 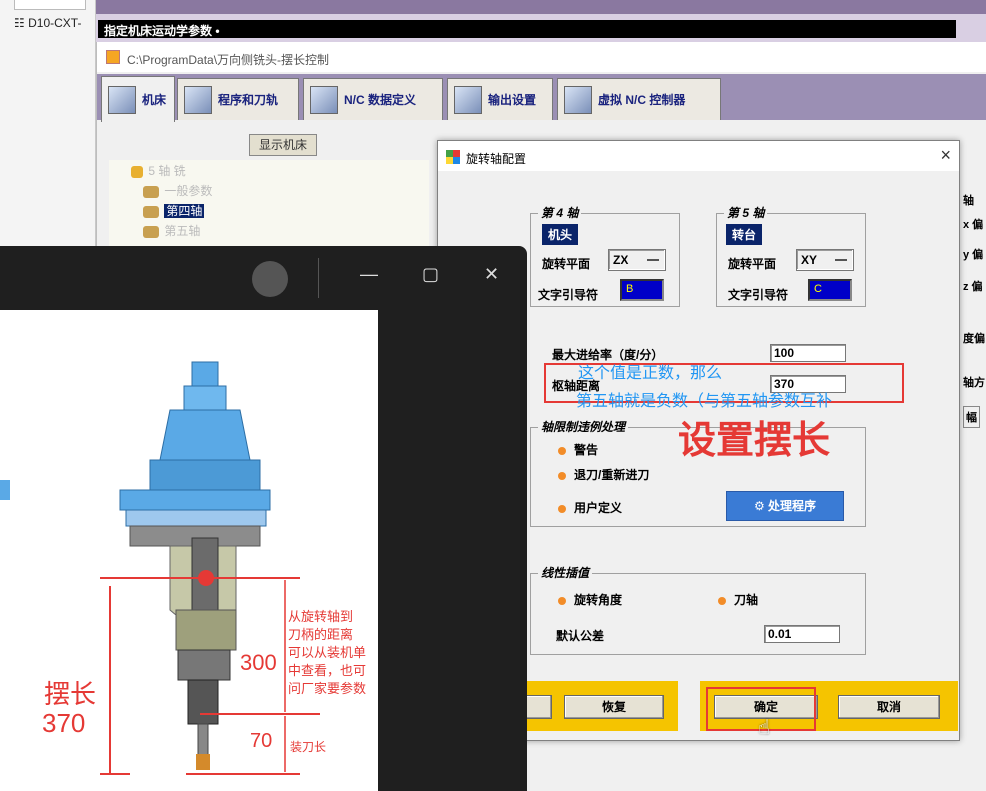 What do you see at coordinates (541, 7) in the screenshot?
I see `top-color-strip` at bounding box center [541, 7].